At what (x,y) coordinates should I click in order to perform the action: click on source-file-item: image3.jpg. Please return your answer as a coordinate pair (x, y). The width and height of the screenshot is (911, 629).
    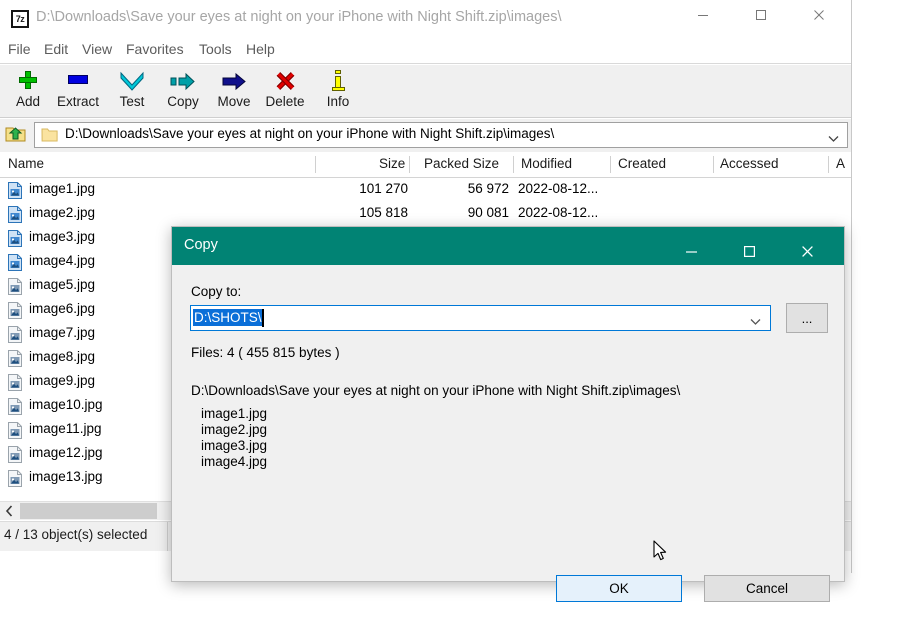
    Looking at the image, I should click on (234, 445).